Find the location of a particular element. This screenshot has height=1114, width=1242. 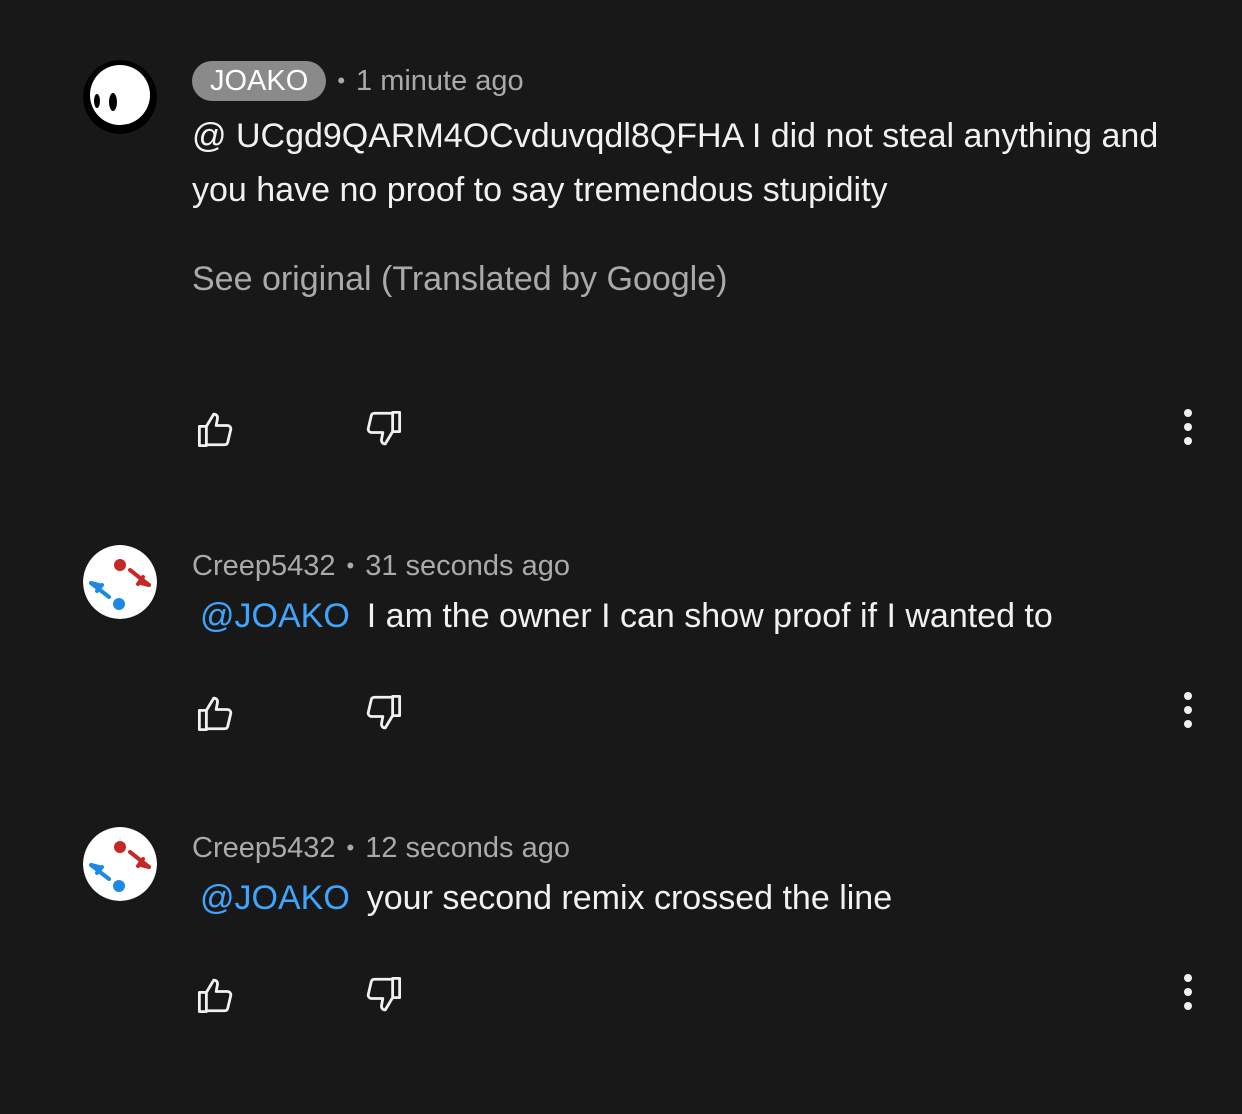

comment-text-container: @JOAKO your second remix crossed the line is located at coordinates (697, 898).